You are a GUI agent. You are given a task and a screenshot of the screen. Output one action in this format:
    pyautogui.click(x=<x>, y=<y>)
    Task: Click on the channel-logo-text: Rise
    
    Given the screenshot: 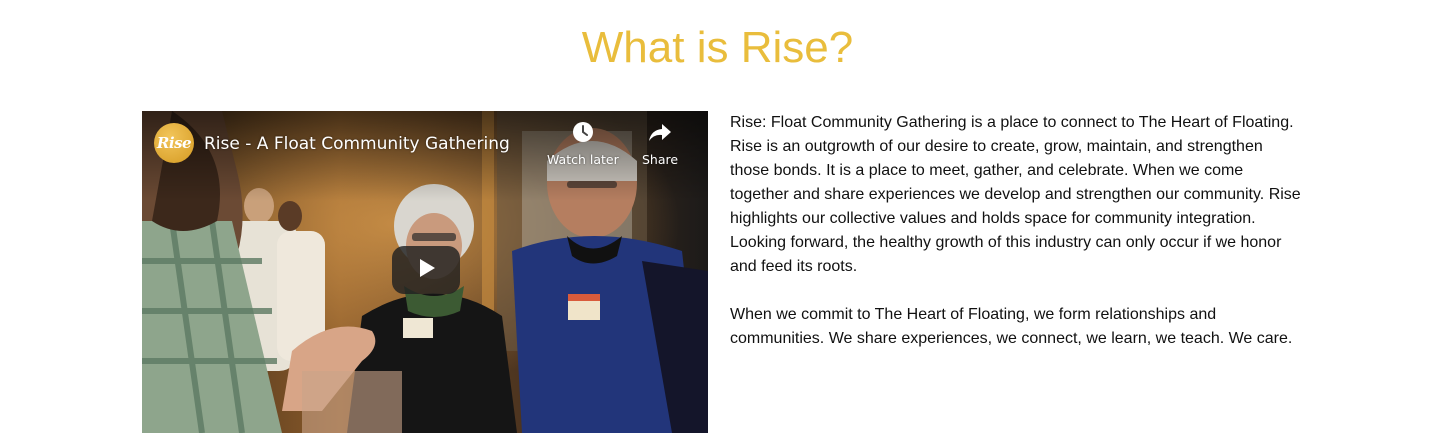 What is the action you would take?
    pyautogui.click(x=174, y=143)
    